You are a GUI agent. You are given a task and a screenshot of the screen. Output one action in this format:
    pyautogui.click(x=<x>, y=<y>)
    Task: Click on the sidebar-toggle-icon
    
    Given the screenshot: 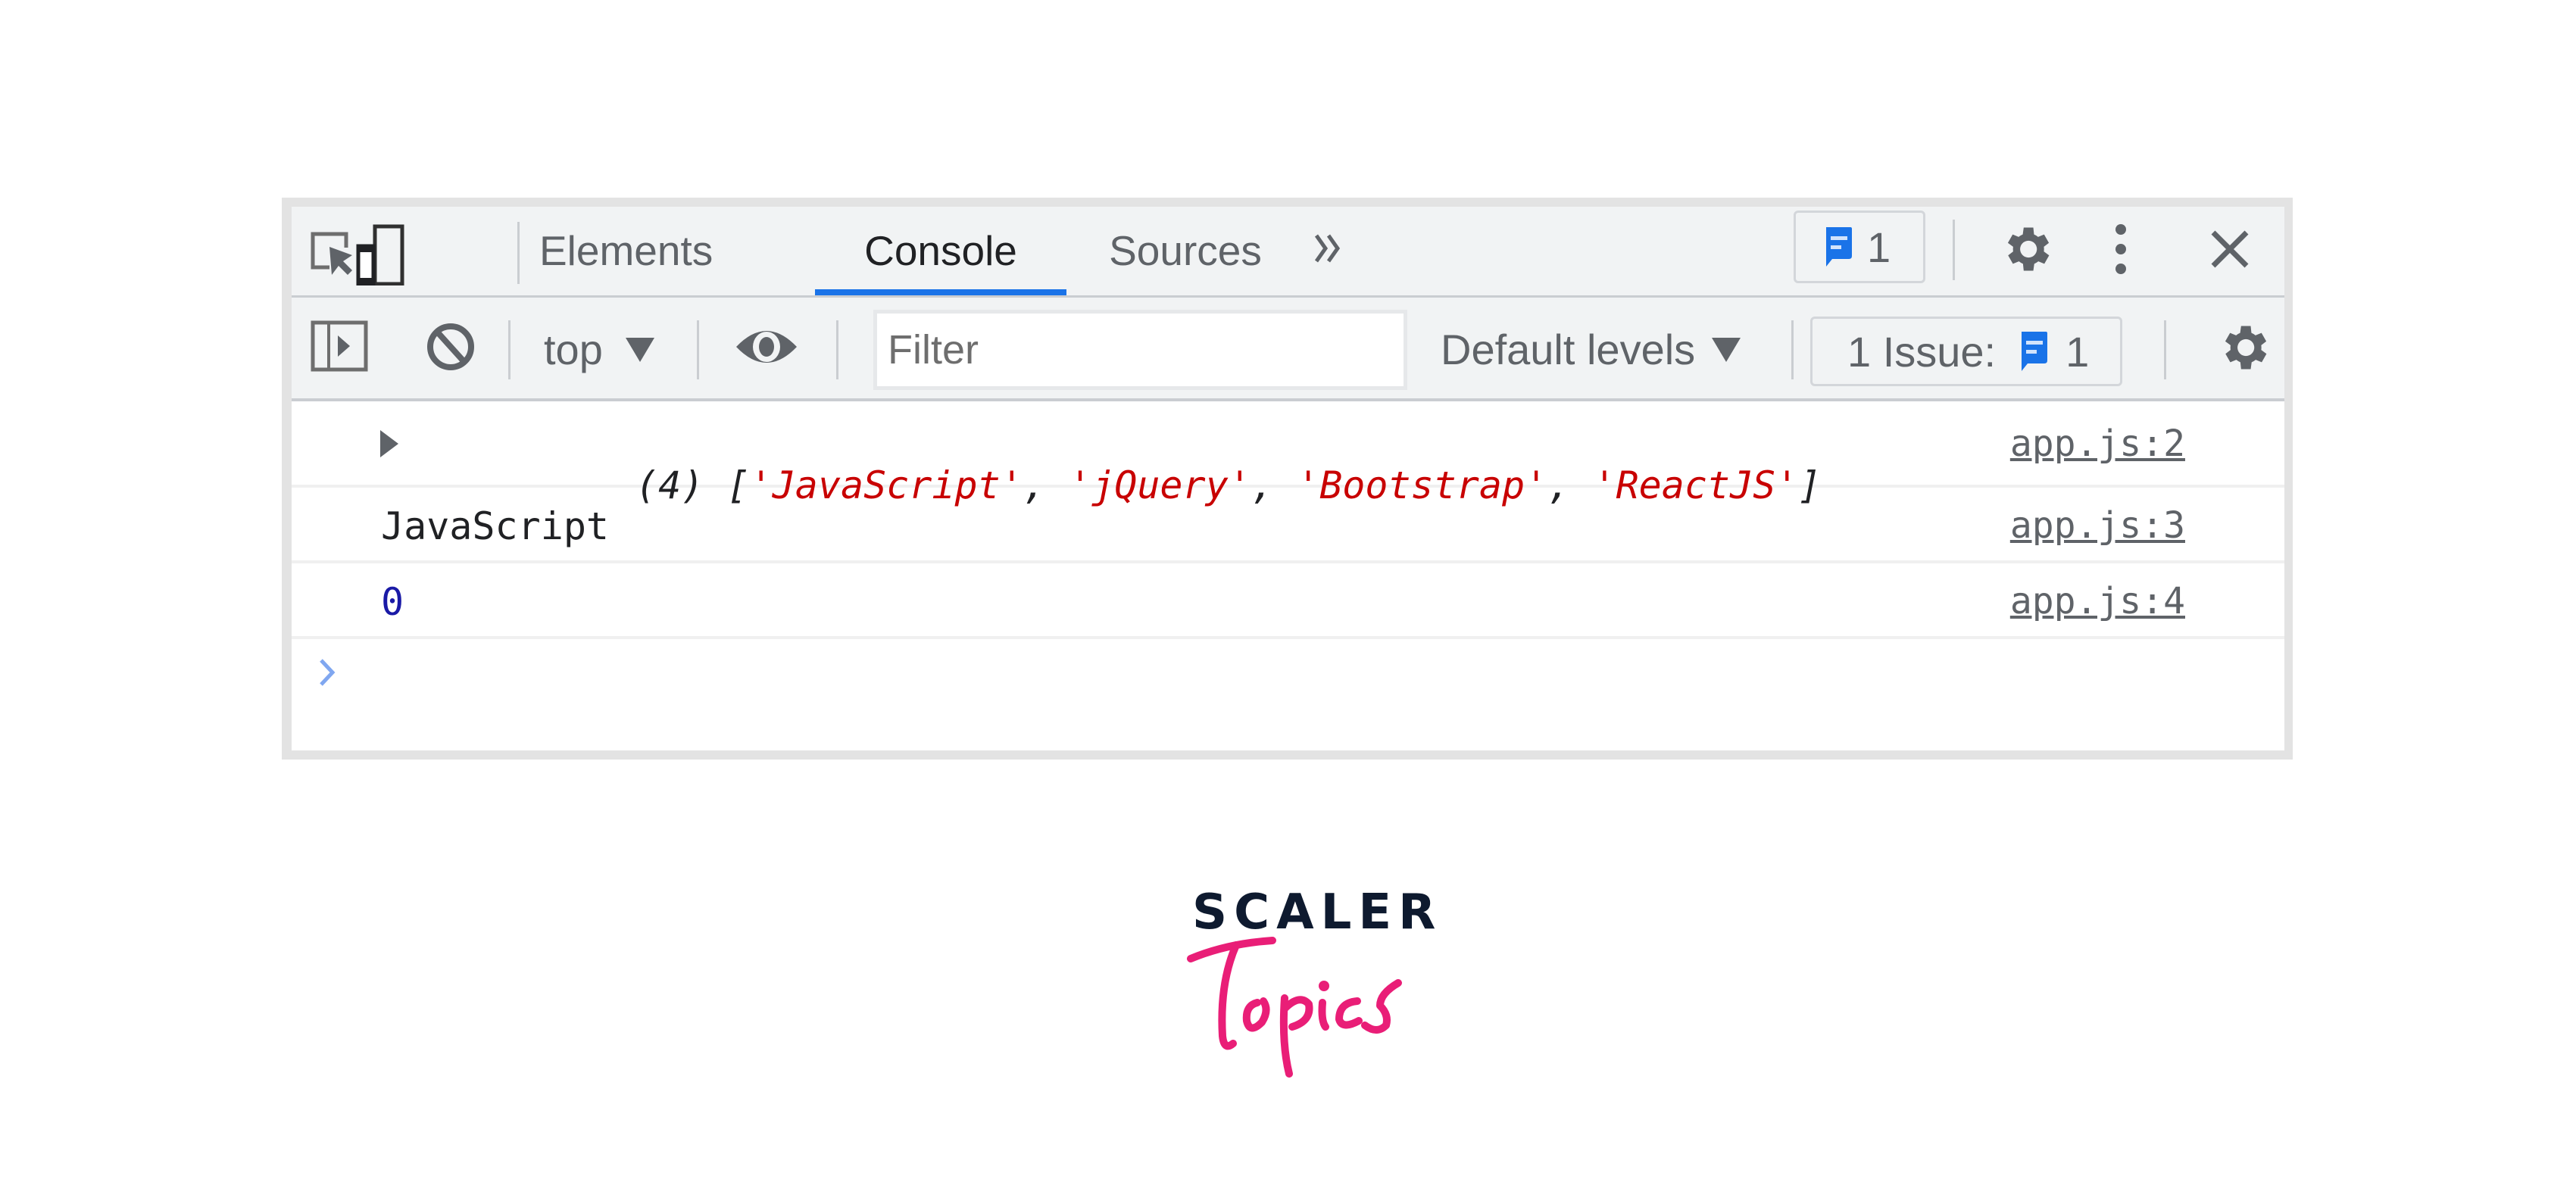 What is the action you would take?
    pyautogui.click(x=340, y=346)
    